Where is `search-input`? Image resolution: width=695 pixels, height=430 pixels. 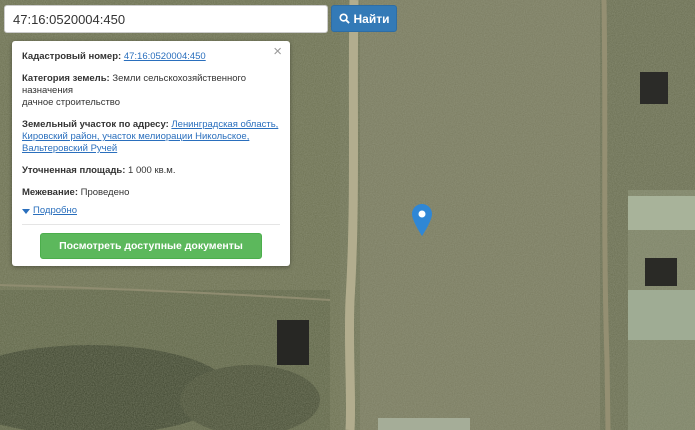
search-input is located at coordinates (166, 19).